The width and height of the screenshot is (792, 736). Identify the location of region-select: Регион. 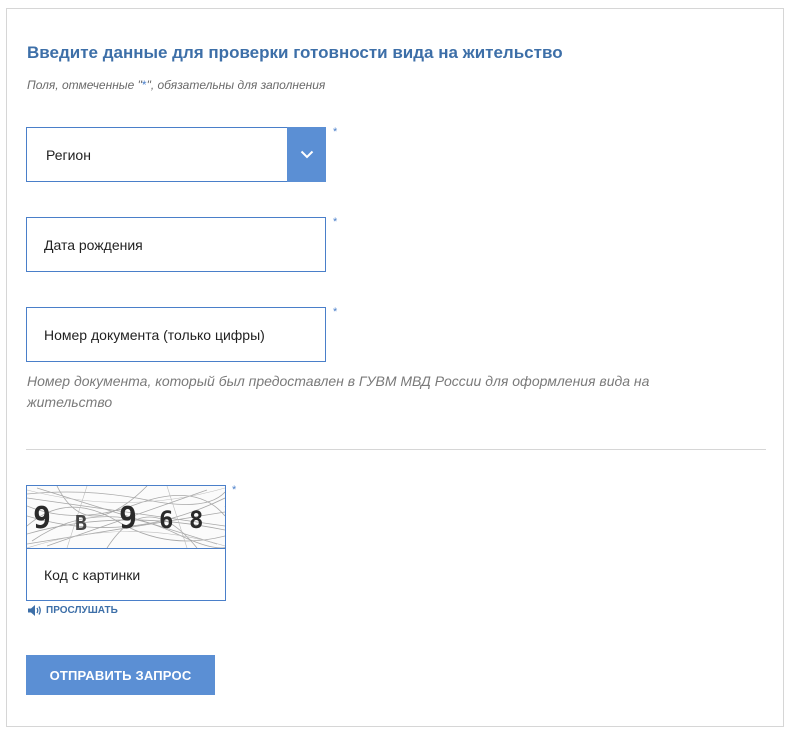
(176, 154).